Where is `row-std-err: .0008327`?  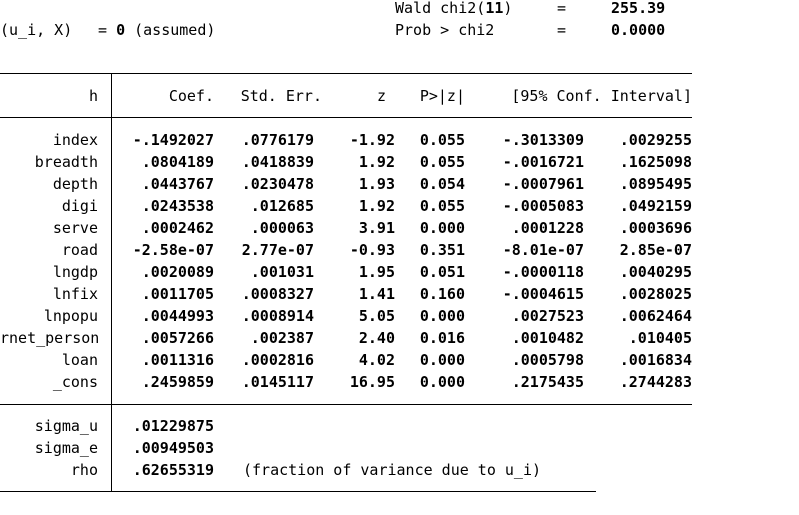
row-std-err: .0008327 is located at coordinates (277, 294).